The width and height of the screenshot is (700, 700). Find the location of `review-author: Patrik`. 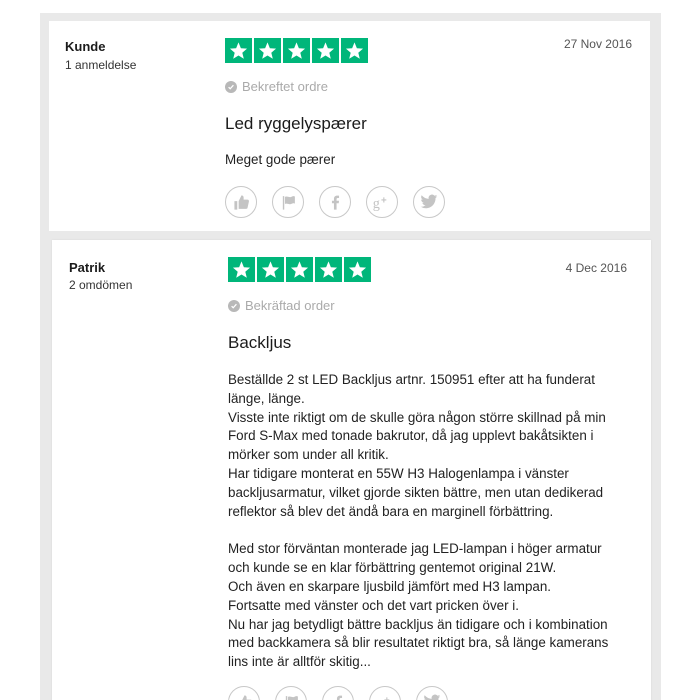

review-author: Patrik is located at coordinates (87, 267).